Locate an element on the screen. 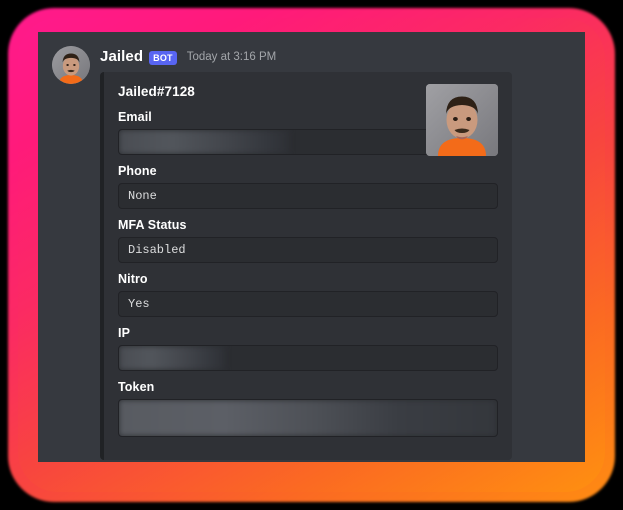 The width and height of the screenshot is (623, 510). field-label: Nitro is located at coordinates (133, 279).